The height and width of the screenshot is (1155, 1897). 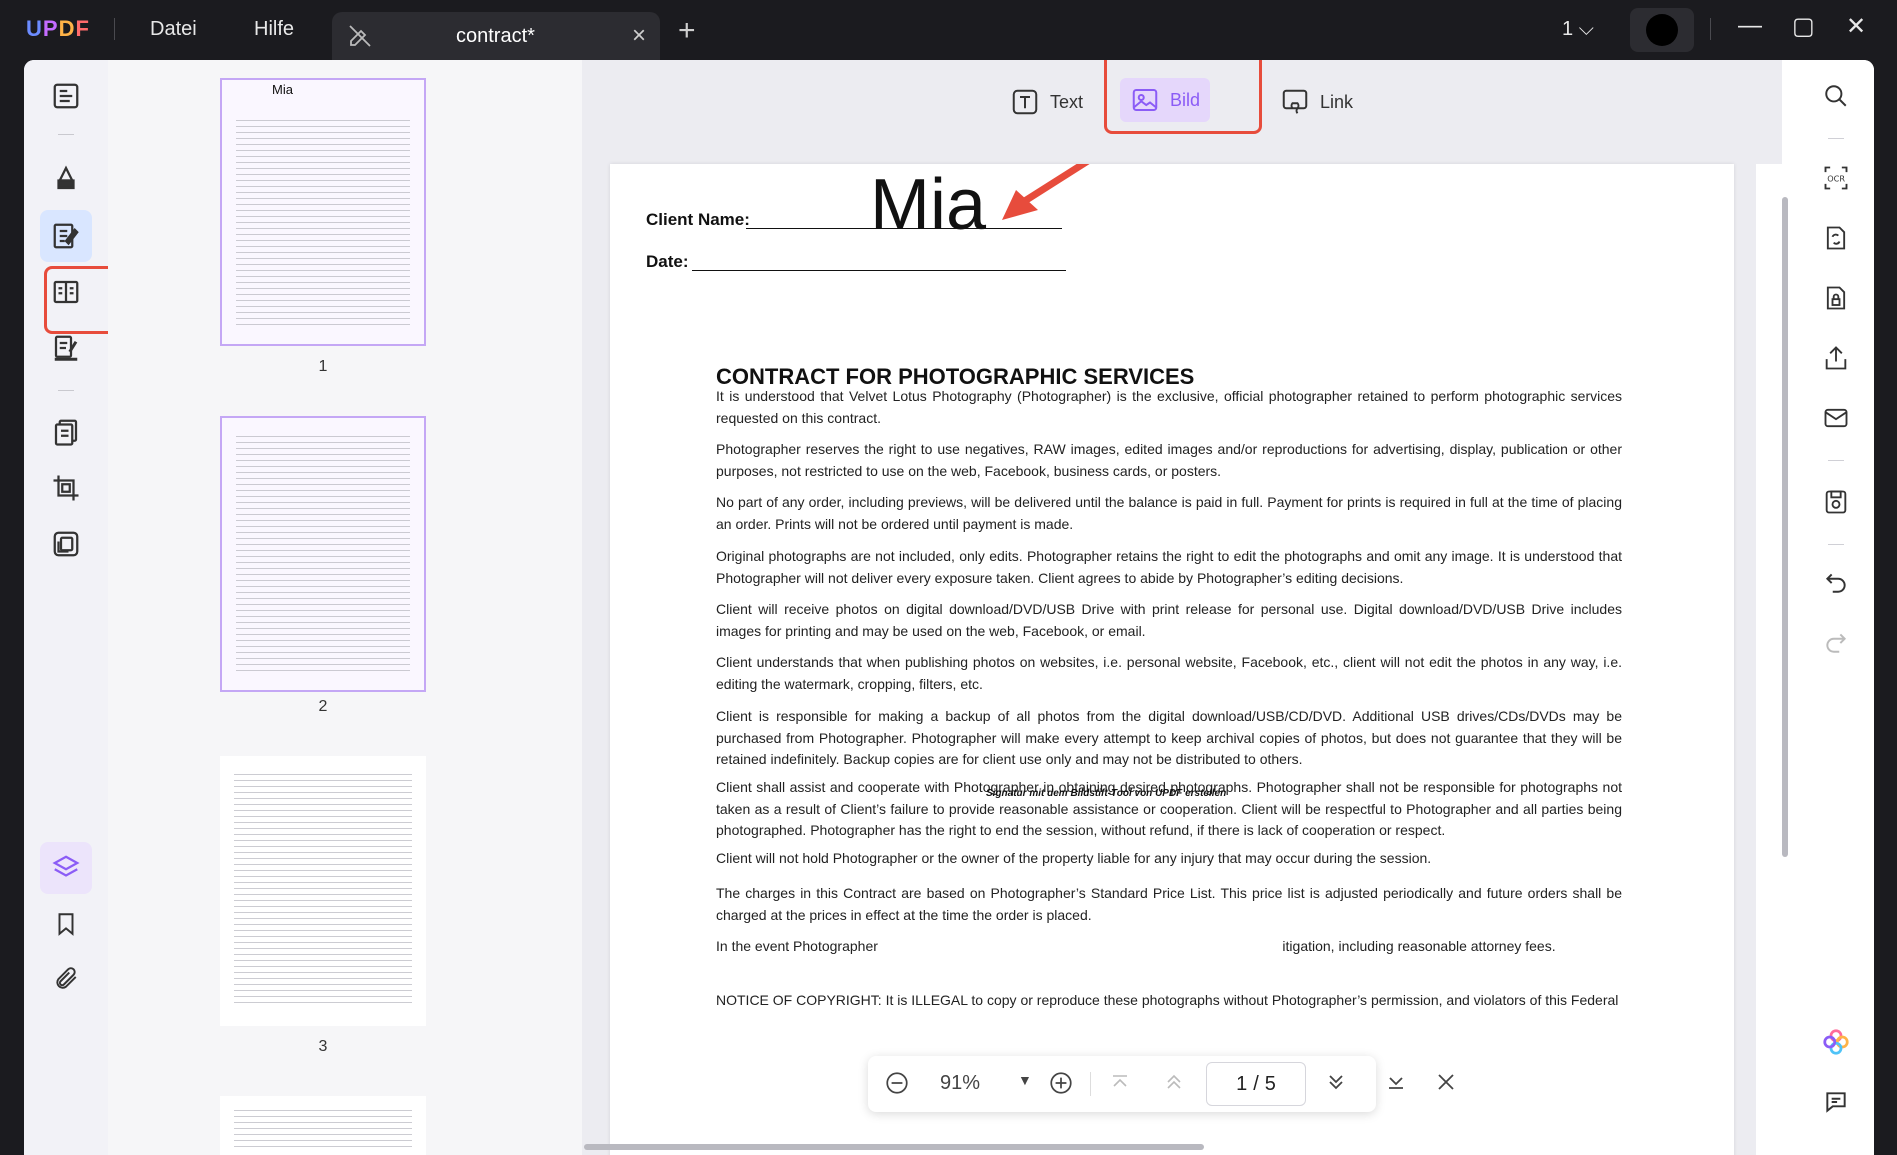 What do you see at coordinates (1856, 26) in the screenshot?
I see `close-window-icon: ✕` at bounding box center [1856, 26].